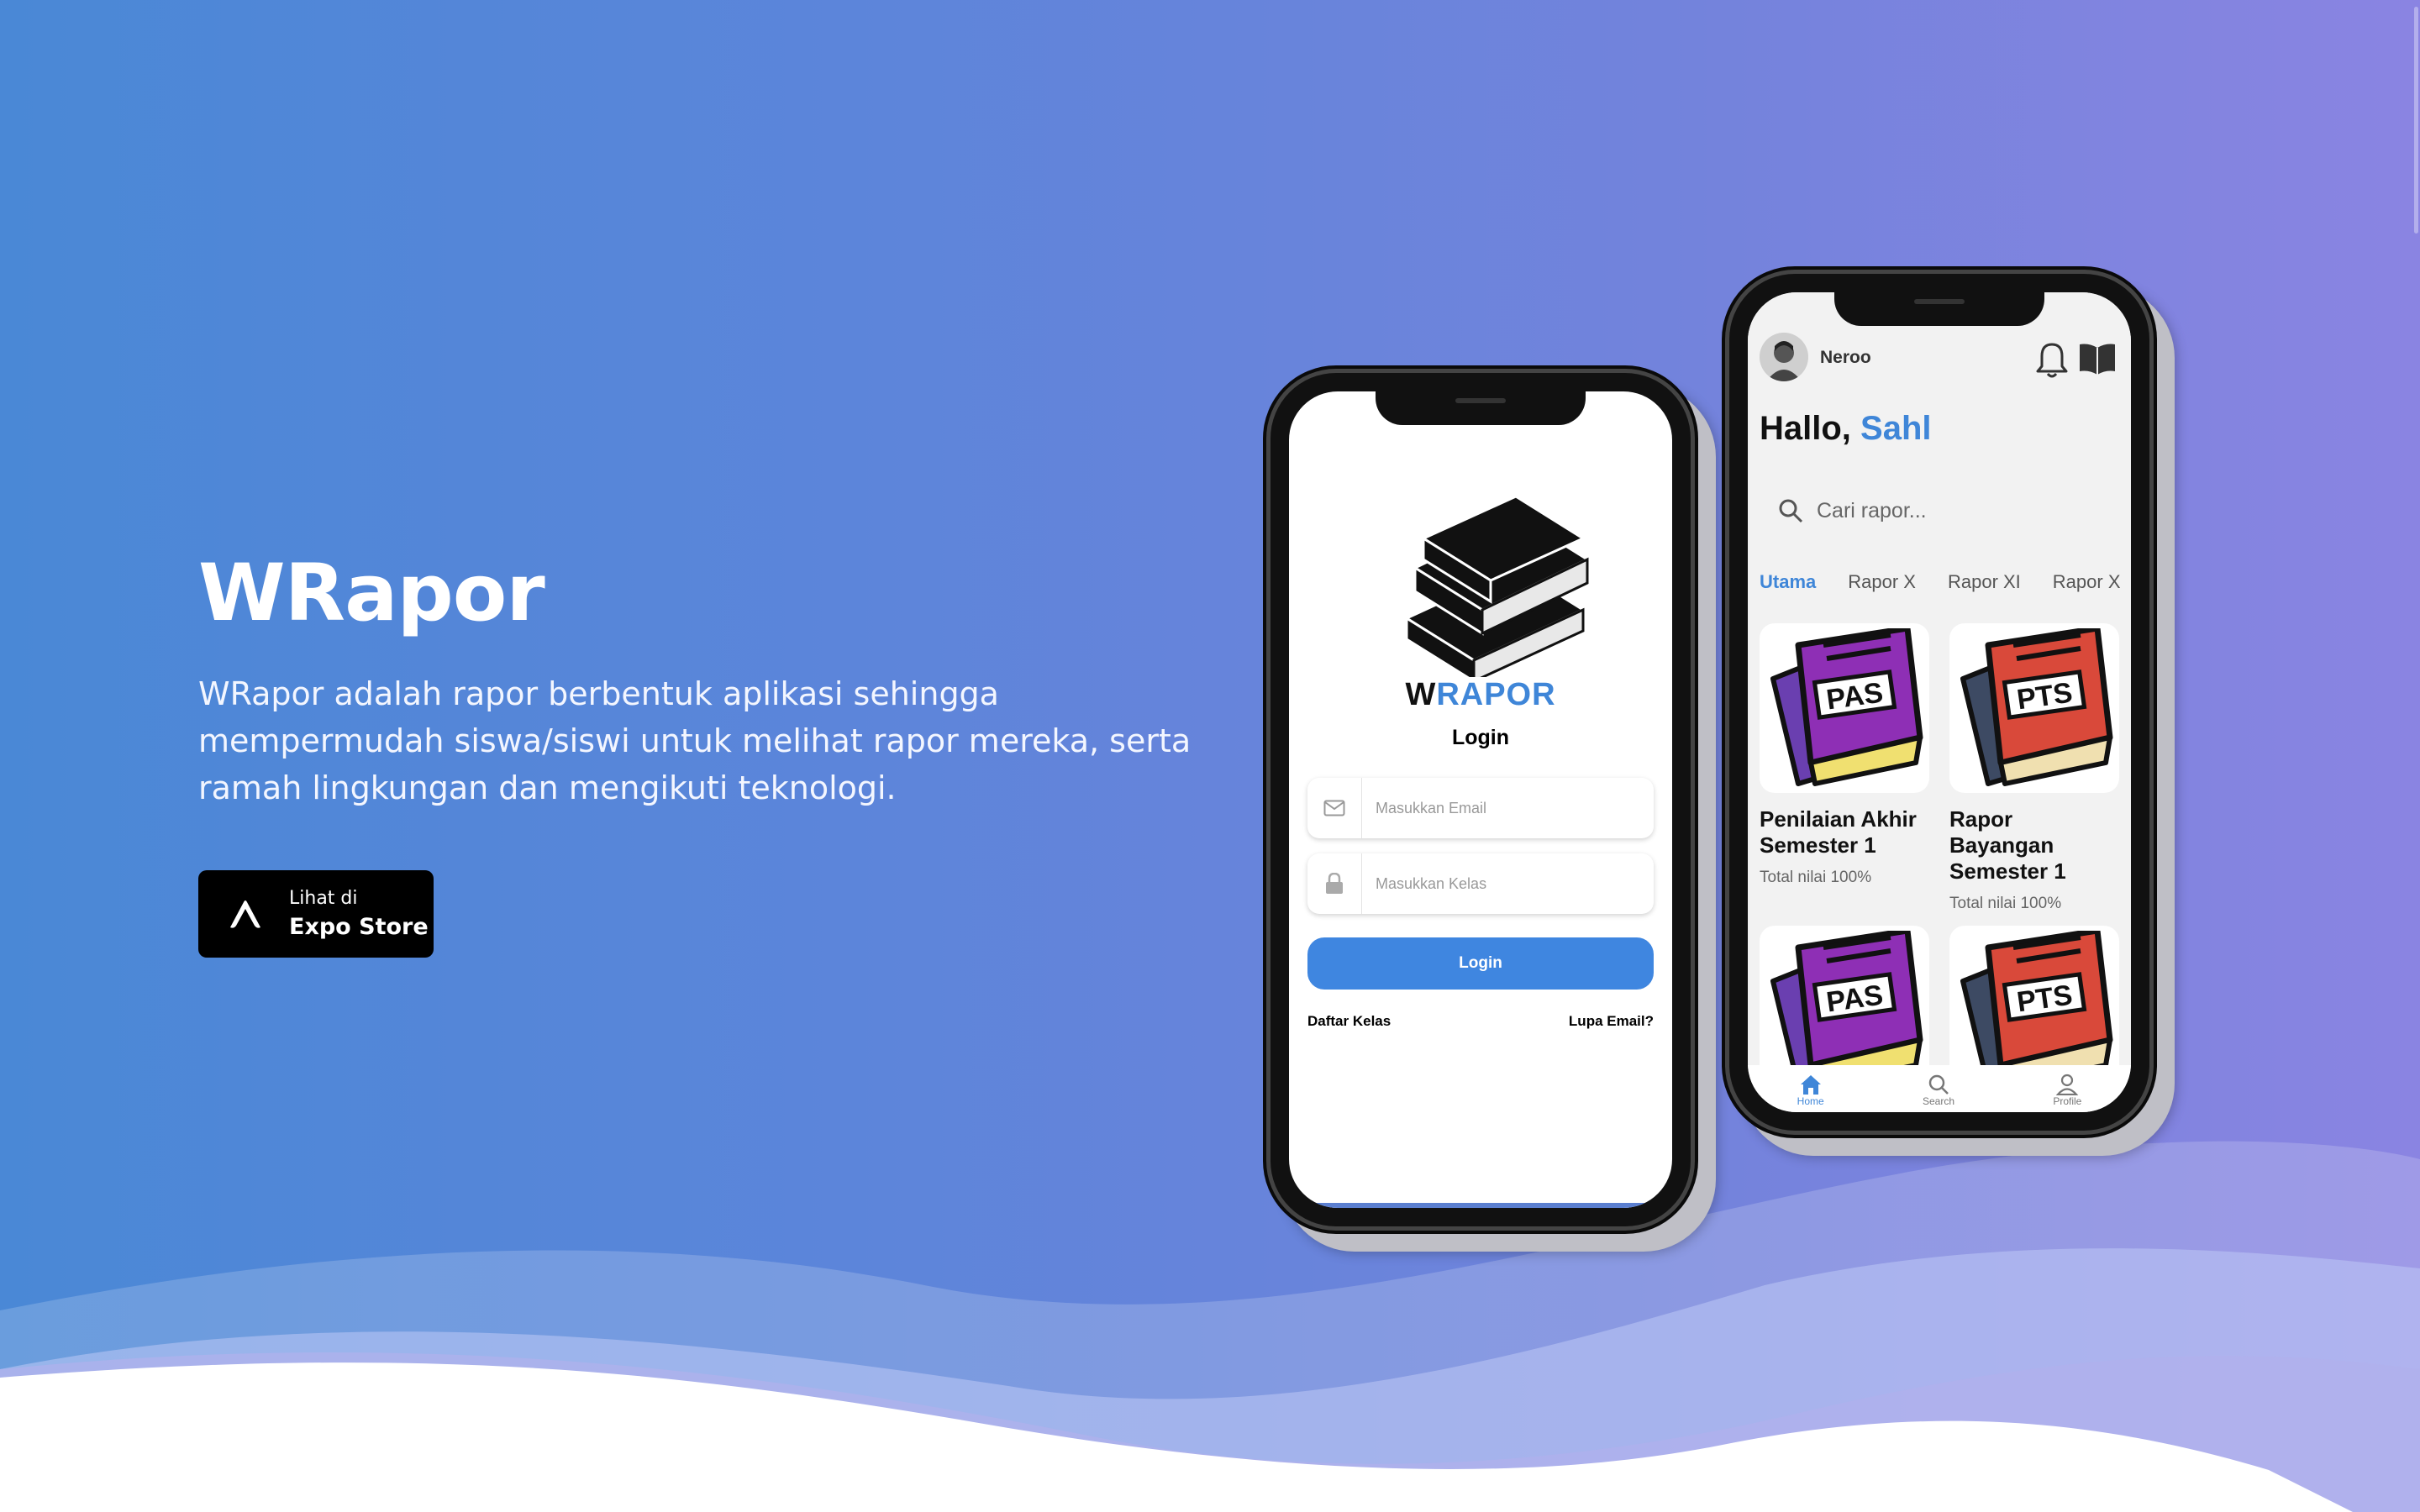 The width and height of the screenshot is (2420, 1512). I want to click on scrollbar, so click(2416, 756).